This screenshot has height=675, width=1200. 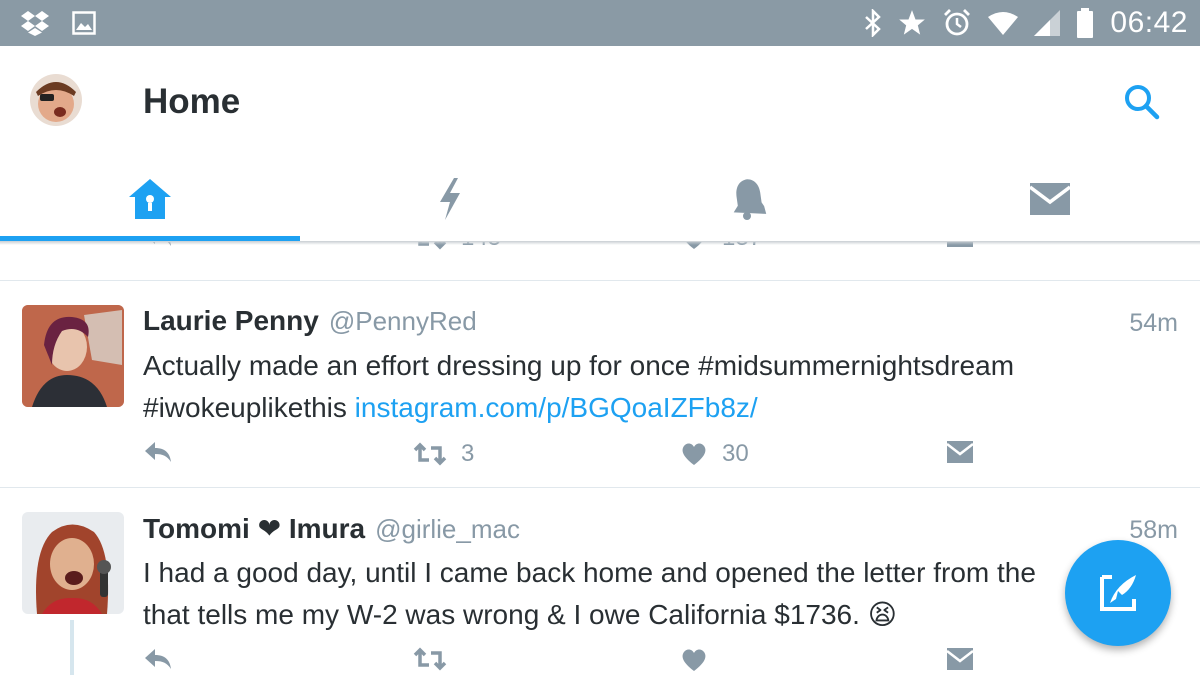 What do you see at coordinates (600, 253) in the screenshot?
I see `previous-tweet-actions: 145 137` at bounding box center [600, 253].